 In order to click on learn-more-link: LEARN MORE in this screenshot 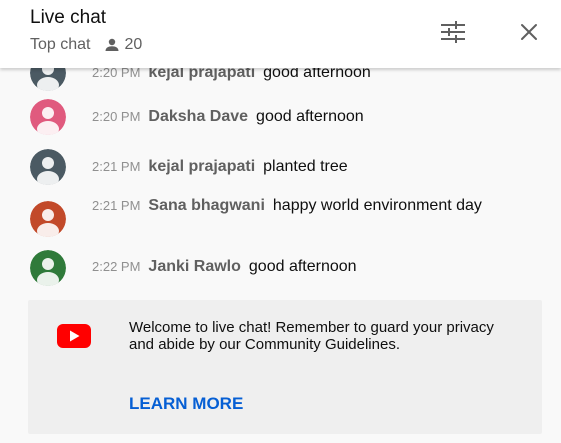, I will do `click(186, 404)`.